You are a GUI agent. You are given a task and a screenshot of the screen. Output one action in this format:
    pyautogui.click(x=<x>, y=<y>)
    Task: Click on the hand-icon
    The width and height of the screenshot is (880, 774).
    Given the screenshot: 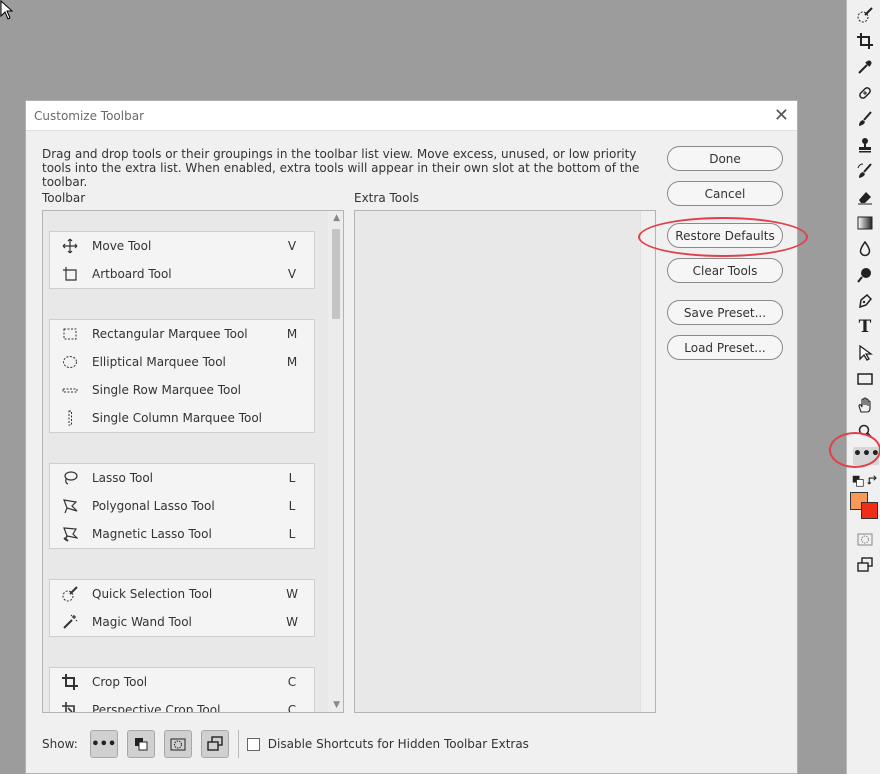 What is the action you would take?
    pyautogui.click(x=865, y=405)
    